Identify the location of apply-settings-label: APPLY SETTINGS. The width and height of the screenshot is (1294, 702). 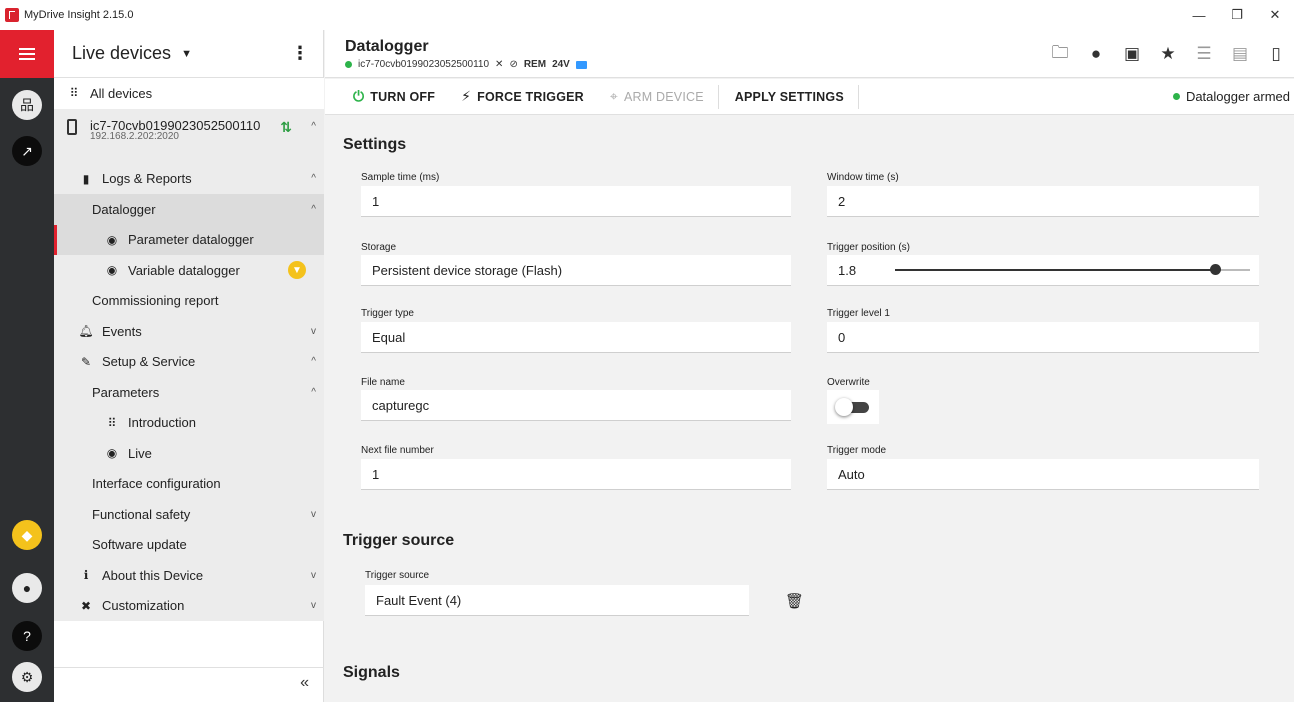
(789, 96).